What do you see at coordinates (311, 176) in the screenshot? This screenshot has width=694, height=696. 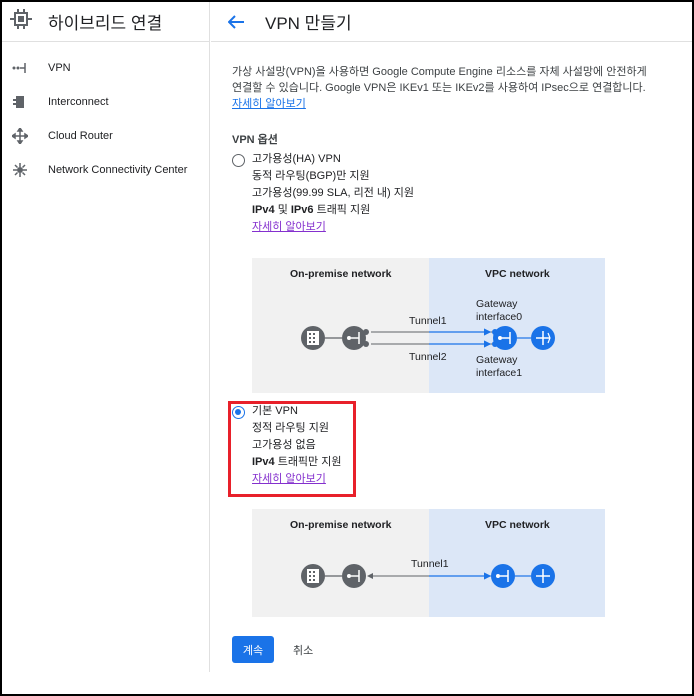 I see `option-feature: 동적 라우팅(BGP)만 지원` at bounding box center [311, 176].